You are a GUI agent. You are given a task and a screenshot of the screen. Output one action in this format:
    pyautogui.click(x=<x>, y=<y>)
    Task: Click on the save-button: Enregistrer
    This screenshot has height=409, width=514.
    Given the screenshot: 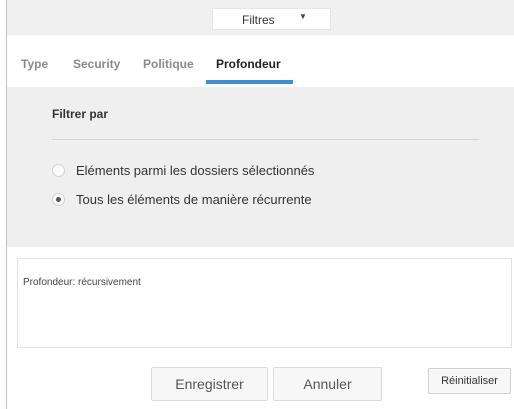 What is the action you would take?
    pyautogui.click(x=209, y=384)
    